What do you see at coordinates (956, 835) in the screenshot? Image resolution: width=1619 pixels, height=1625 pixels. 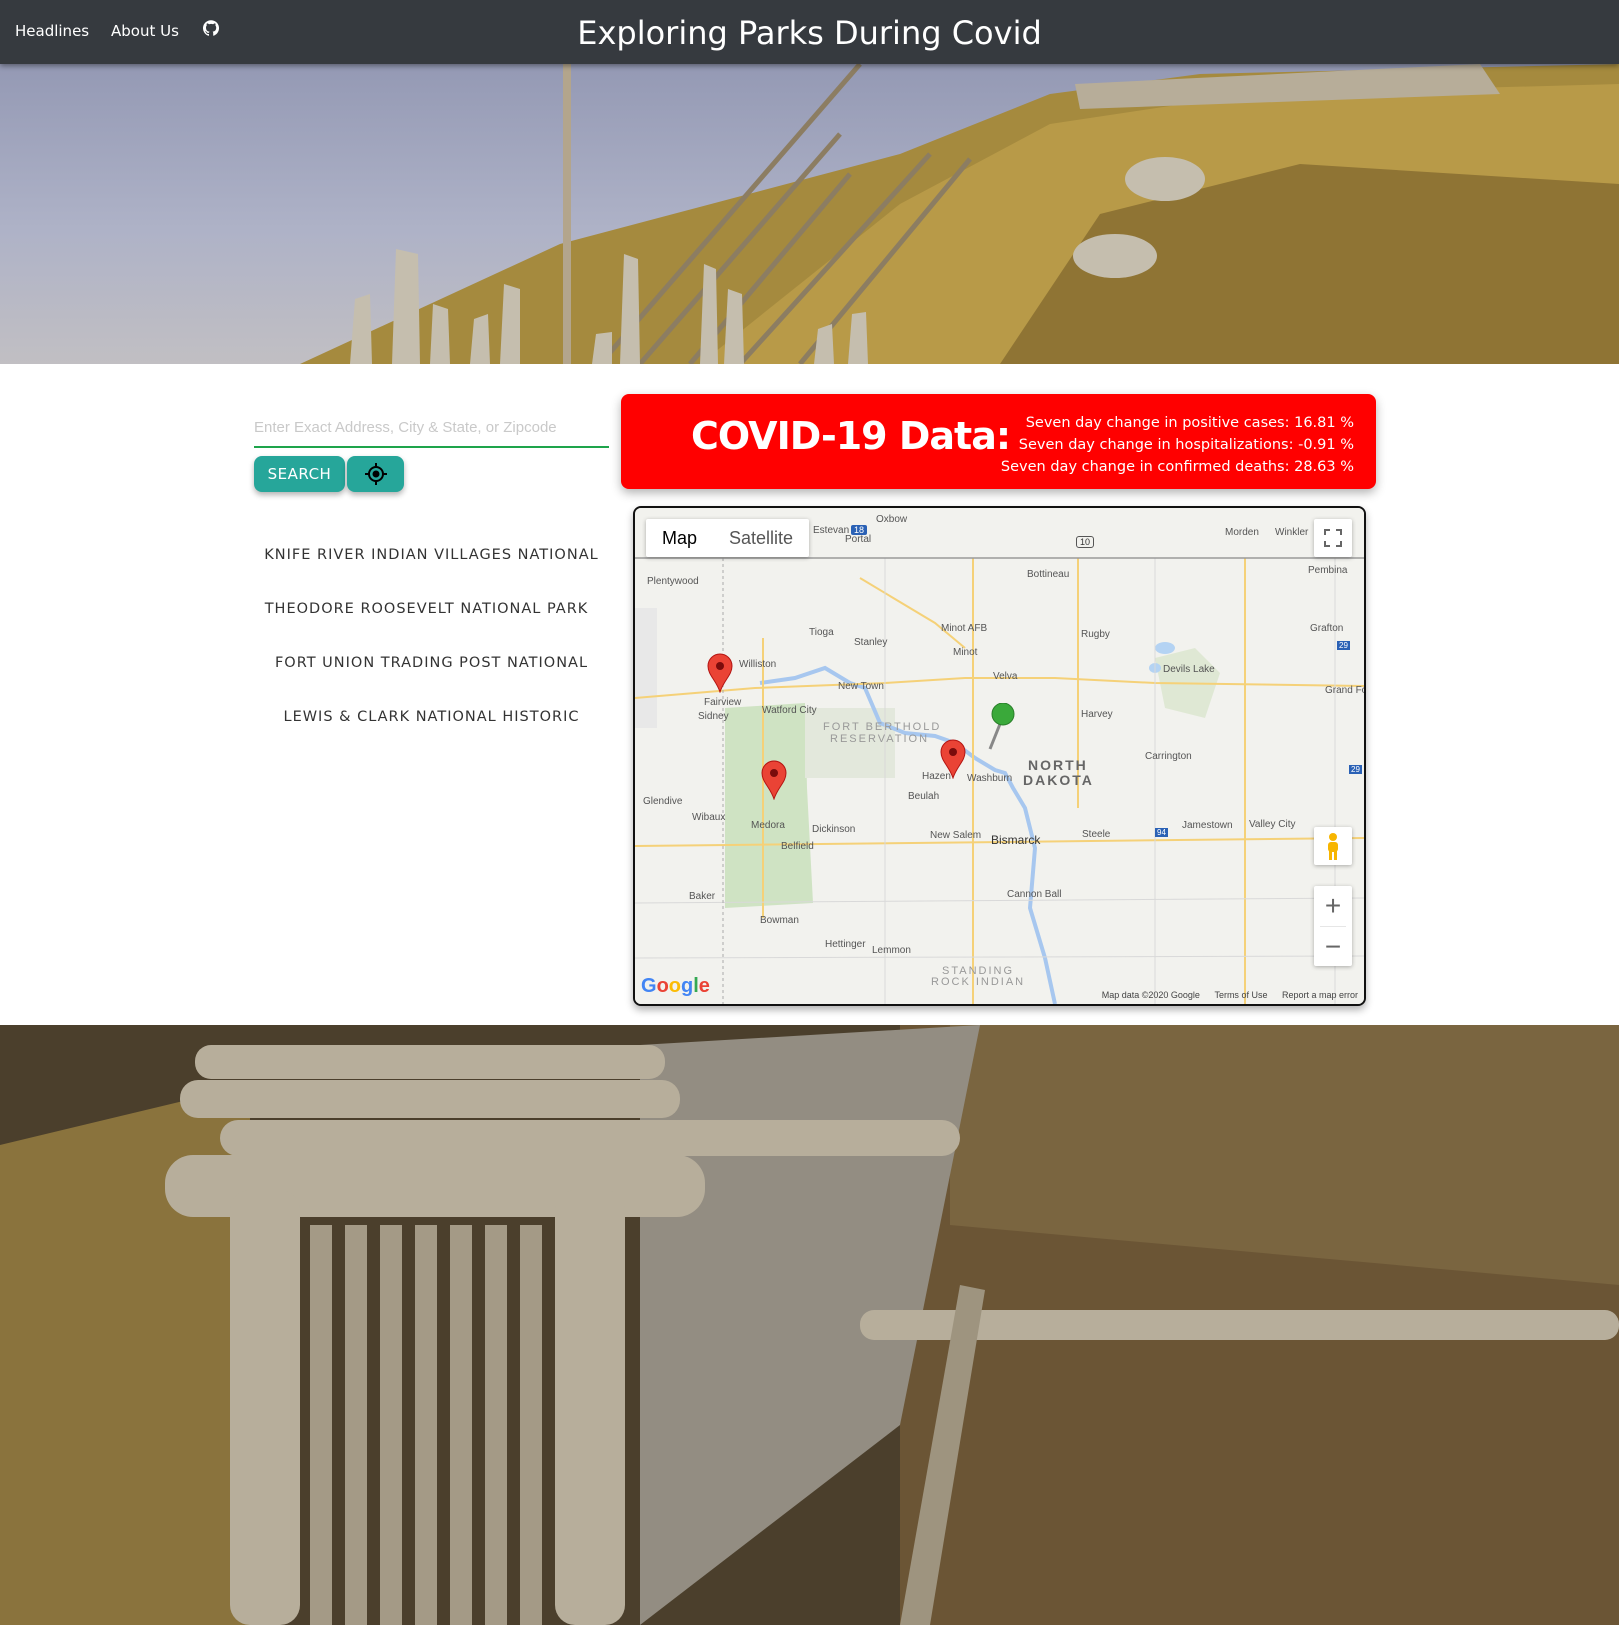 I see `map-label-new-salem: New Salem` at bounding box center [956, 835].